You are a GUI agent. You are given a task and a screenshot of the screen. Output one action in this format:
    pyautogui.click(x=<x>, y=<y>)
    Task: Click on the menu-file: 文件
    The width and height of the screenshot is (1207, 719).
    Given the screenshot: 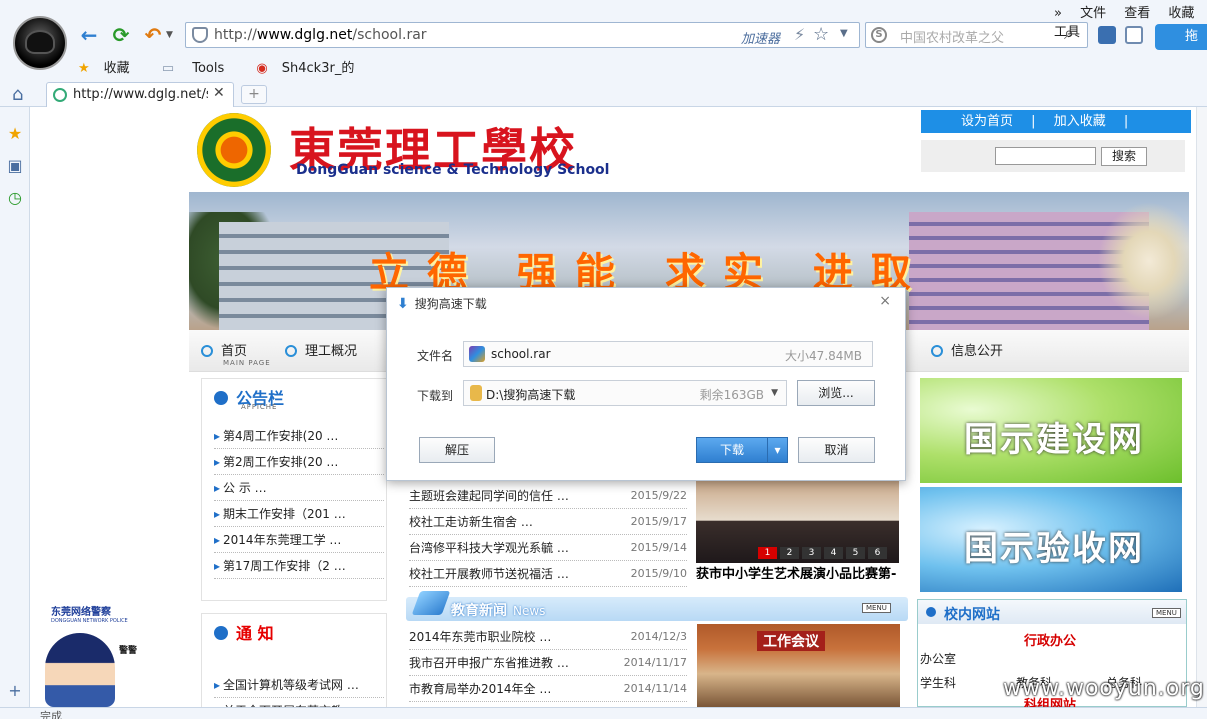 What is the action you would take?
    pyautogui.click(x=1093, y=13)
    